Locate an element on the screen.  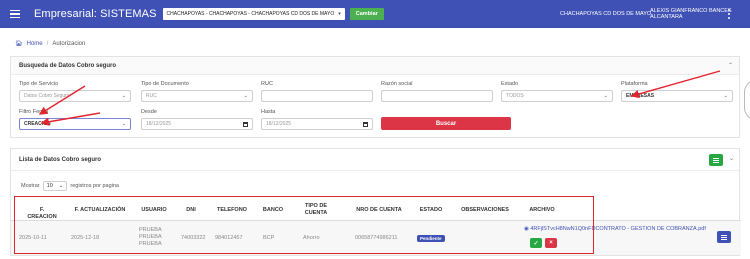
page-size-select: 10 ⌄ is located at coordinates (55, 186).